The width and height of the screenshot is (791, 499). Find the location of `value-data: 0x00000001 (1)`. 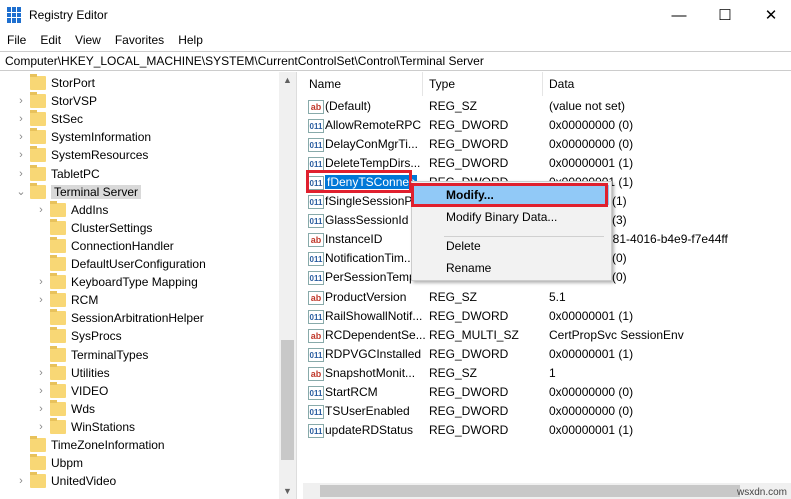

value-data: 0x00000001 (1) is located at coordinates (591, 315).